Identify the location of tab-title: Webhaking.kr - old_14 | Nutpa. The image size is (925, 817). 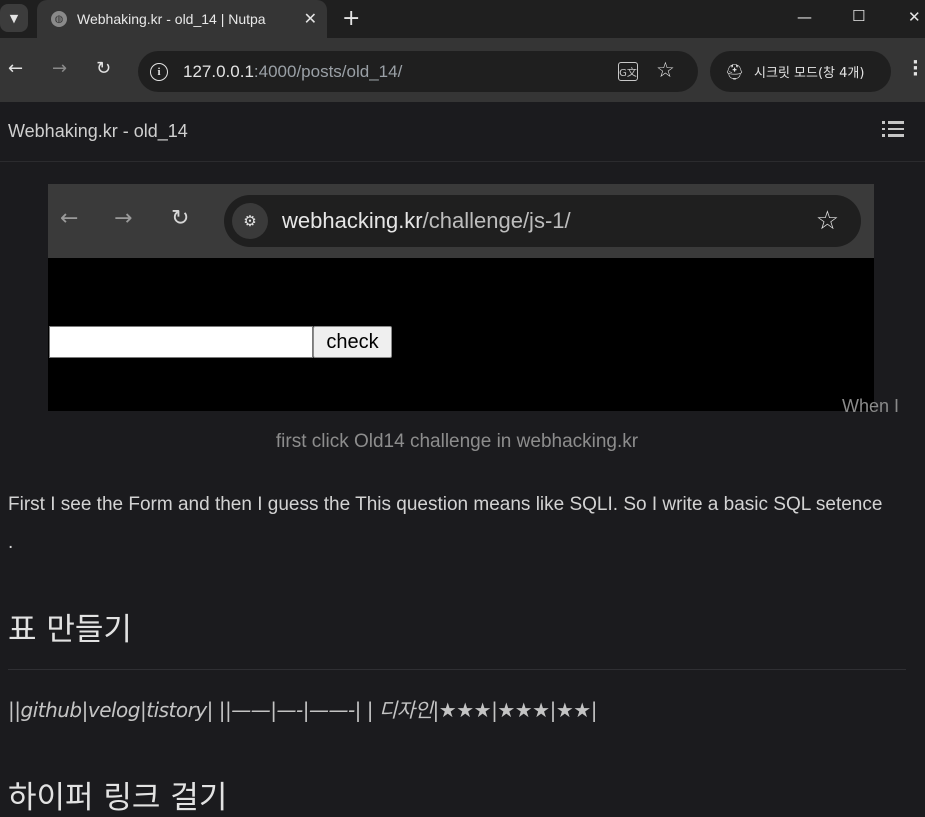
(171, 19).